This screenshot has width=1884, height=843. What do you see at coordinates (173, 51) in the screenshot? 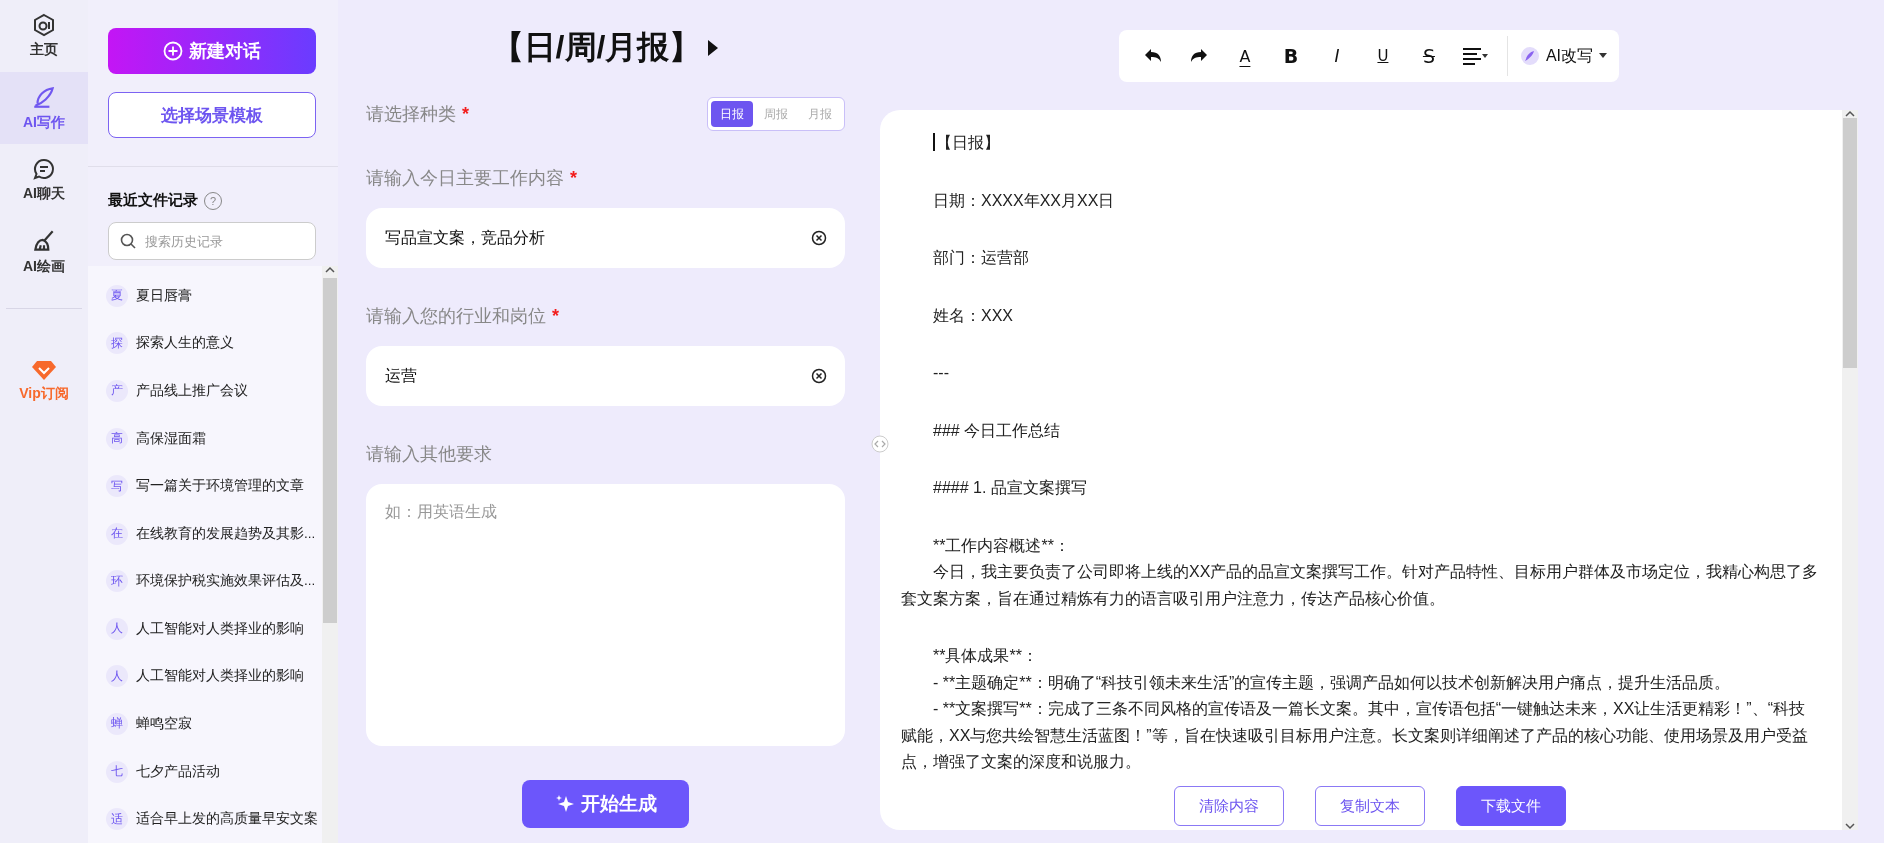
I see `plus-icon` at bounding box center [173, 51].